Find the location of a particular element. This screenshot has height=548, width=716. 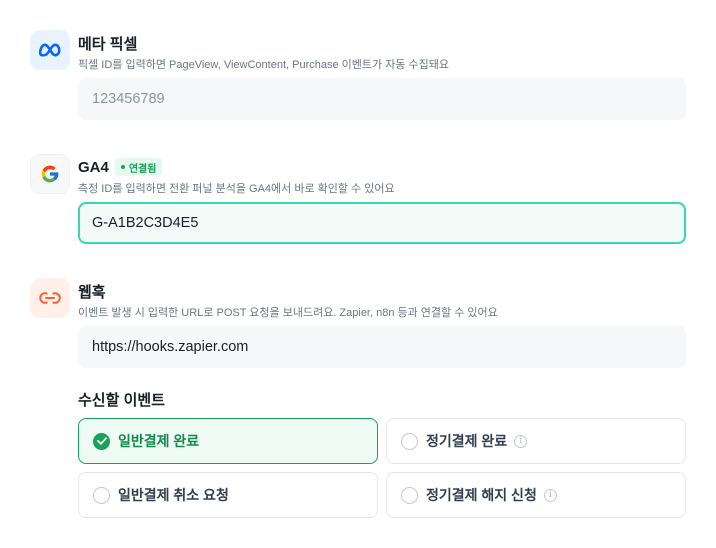

google-logo-icon is located at coordinates (50, 174).